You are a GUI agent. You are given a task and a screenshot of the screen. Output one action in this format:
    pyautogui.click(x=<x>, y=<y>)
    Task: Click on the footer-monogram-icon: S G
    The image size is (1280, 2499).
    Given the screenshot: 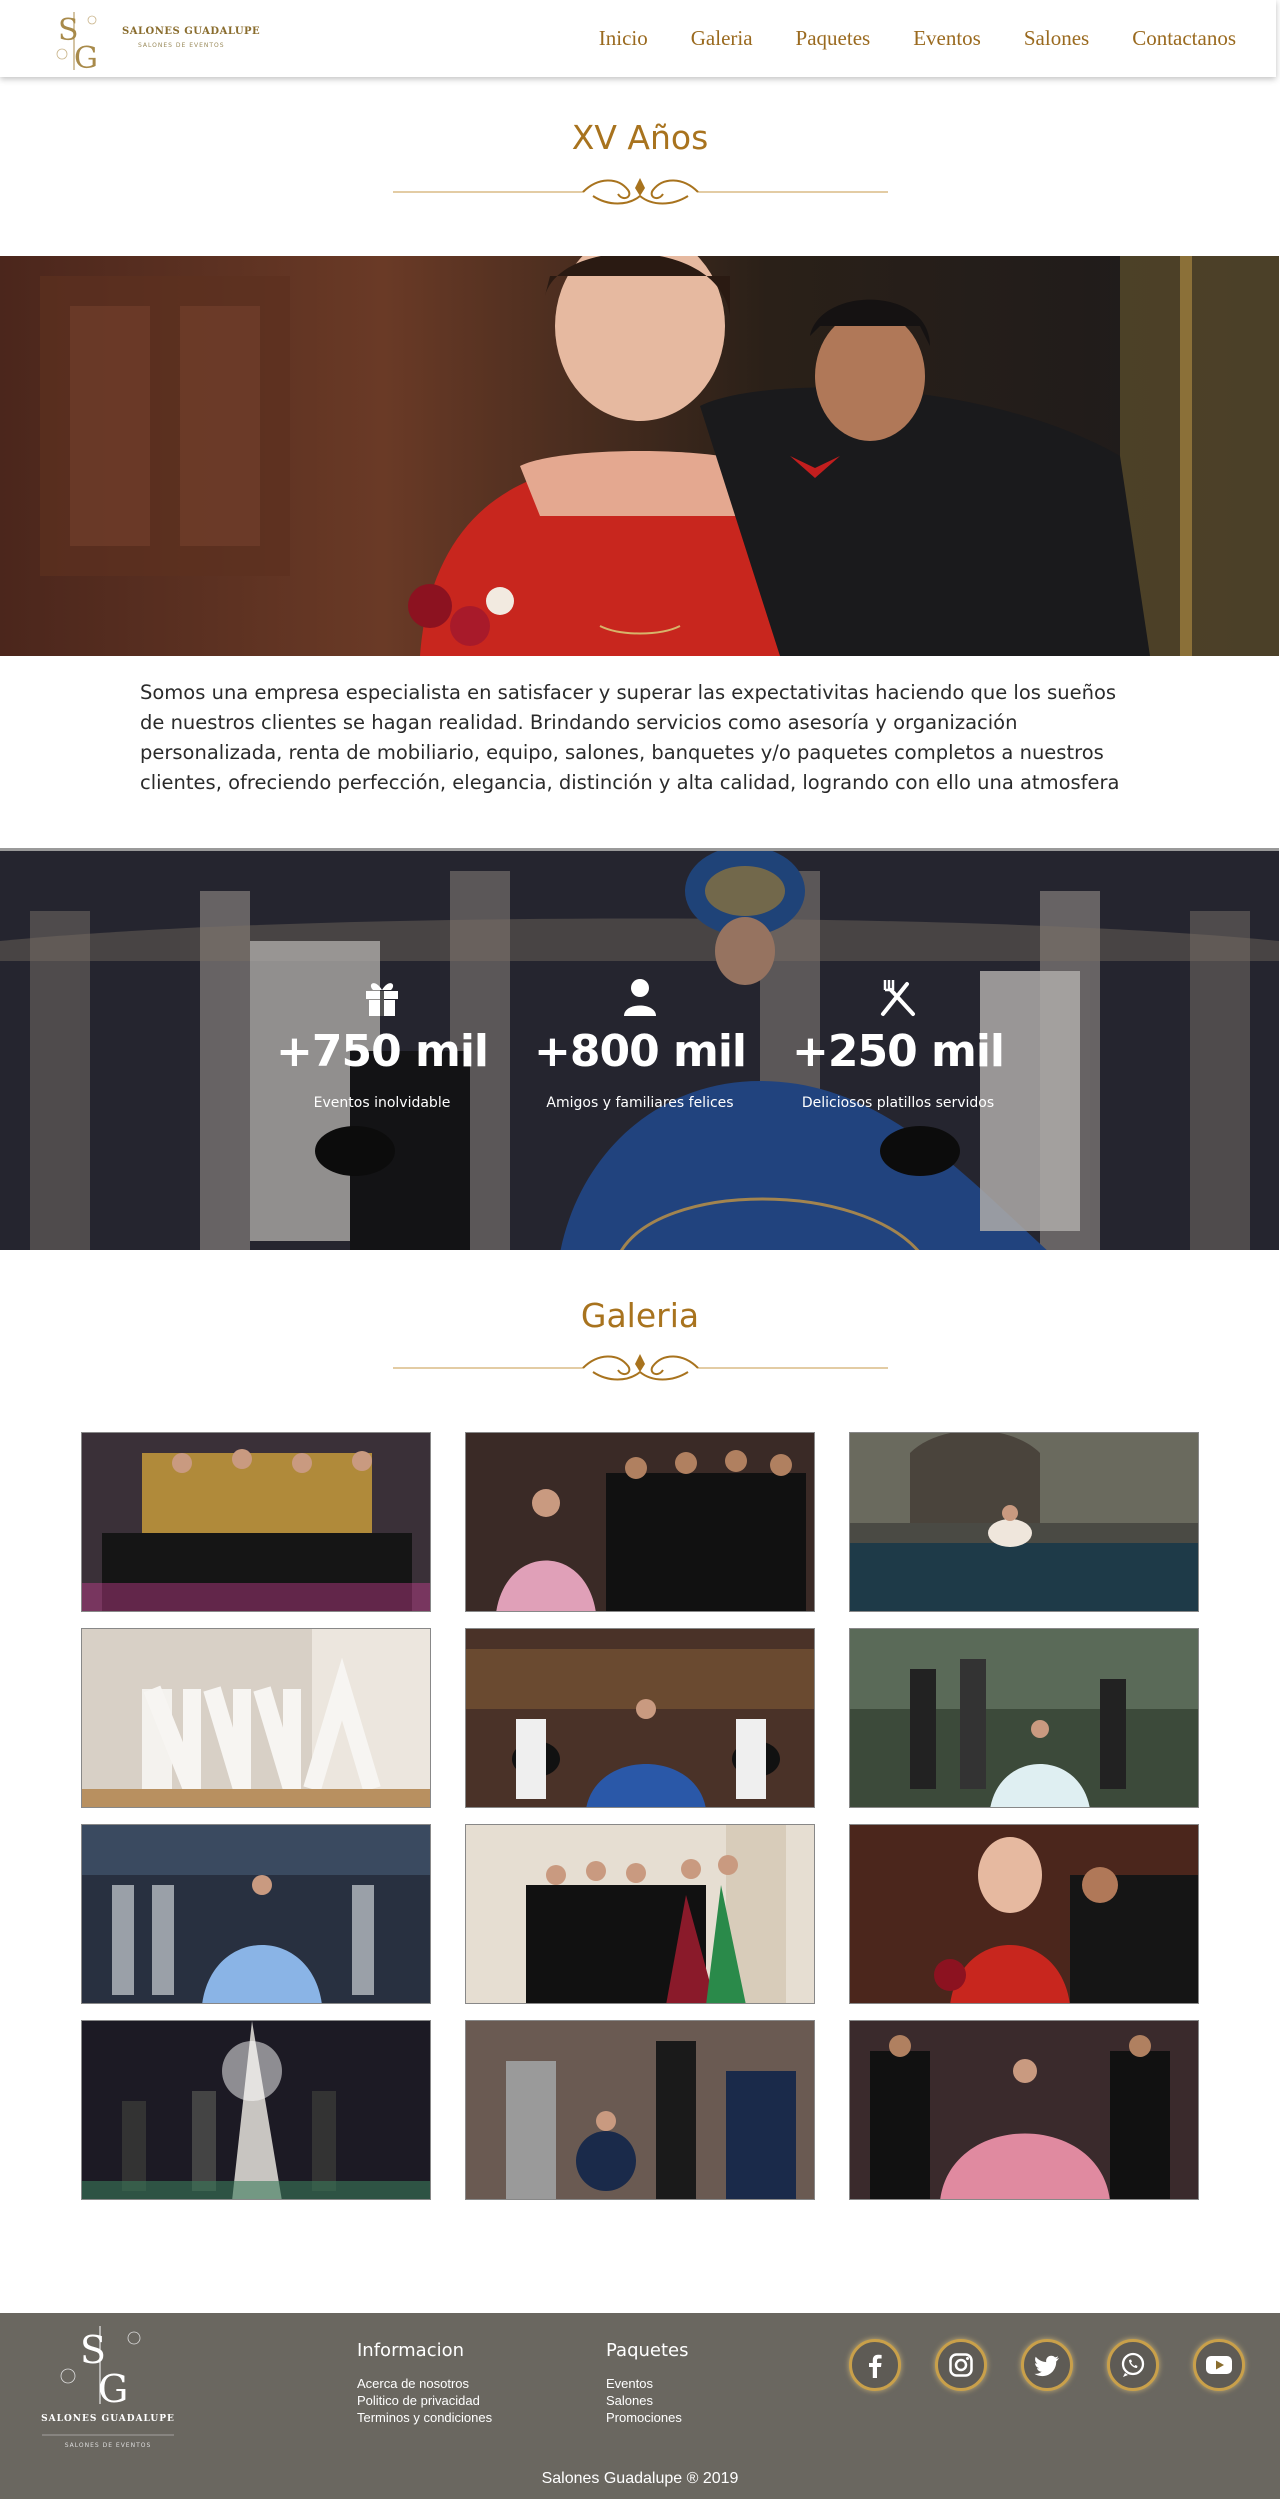 What is the action you would take?
    pyautogui.click(x=108, y=2381)
    